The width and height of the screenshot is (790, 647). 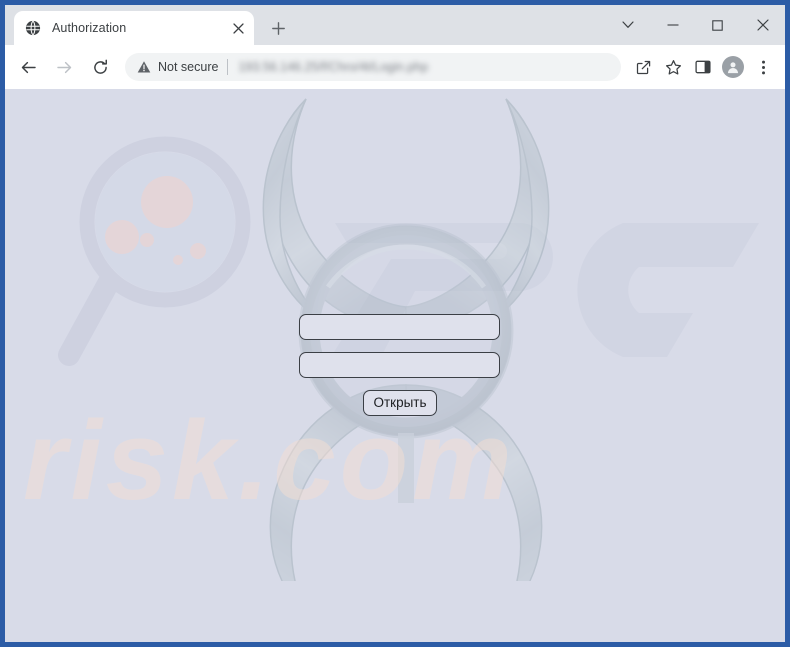 What do you see at coordinates (763, 67) in the screenshot?
I see `menu-icon` at bounding box center [763, 67].